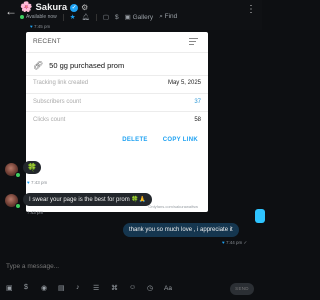 The width and height of the screenshot is (320, 300). Describe the element at coordinates (47, 41) in the screenshot. I see `card-header: RECENT` at that location.